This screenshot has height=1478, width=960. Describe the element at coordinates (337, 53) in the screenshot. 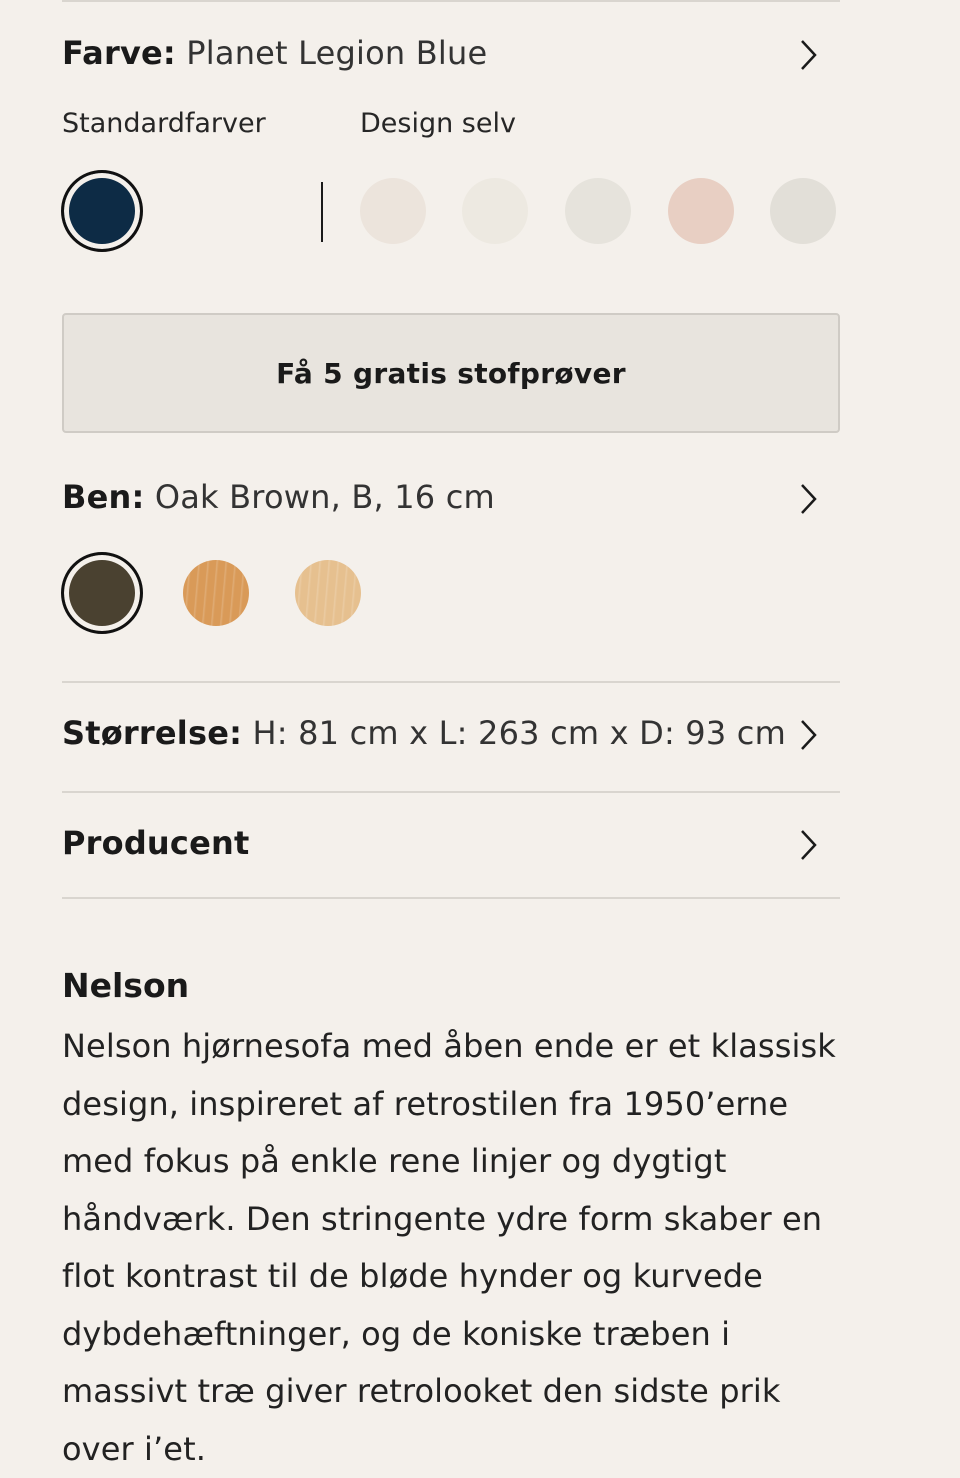

I see `colour-value: Planet Legion Blue` at that location.